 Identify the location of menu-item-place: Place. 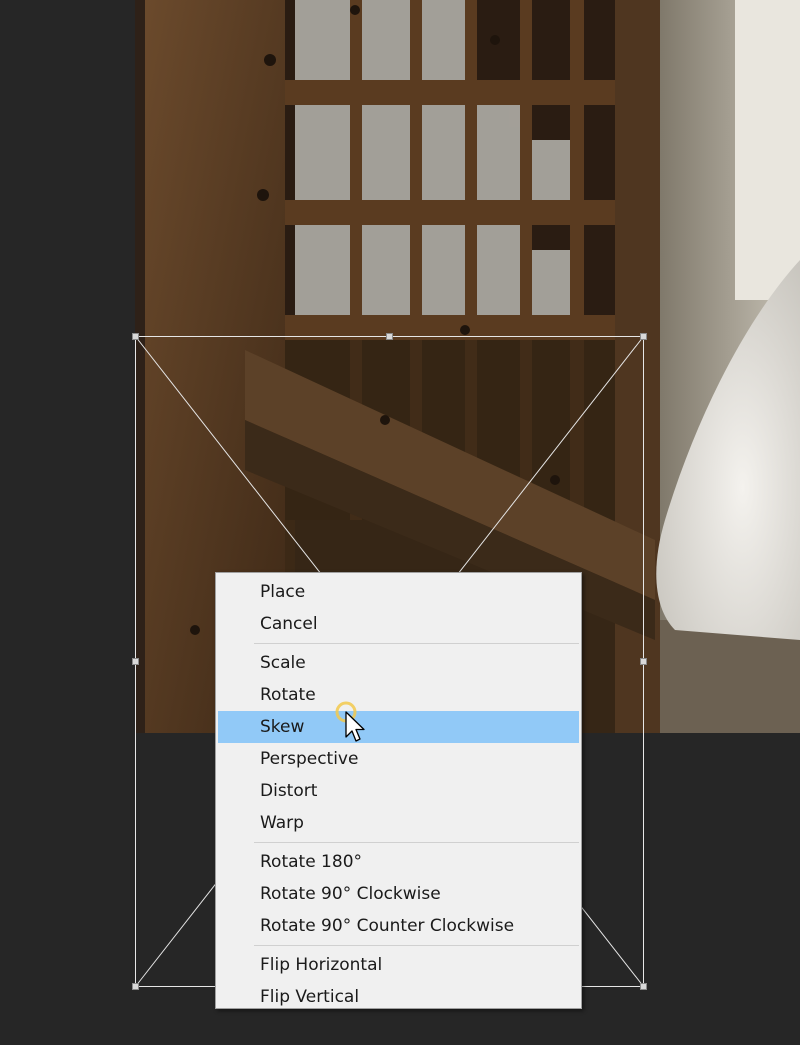
(398, 592).